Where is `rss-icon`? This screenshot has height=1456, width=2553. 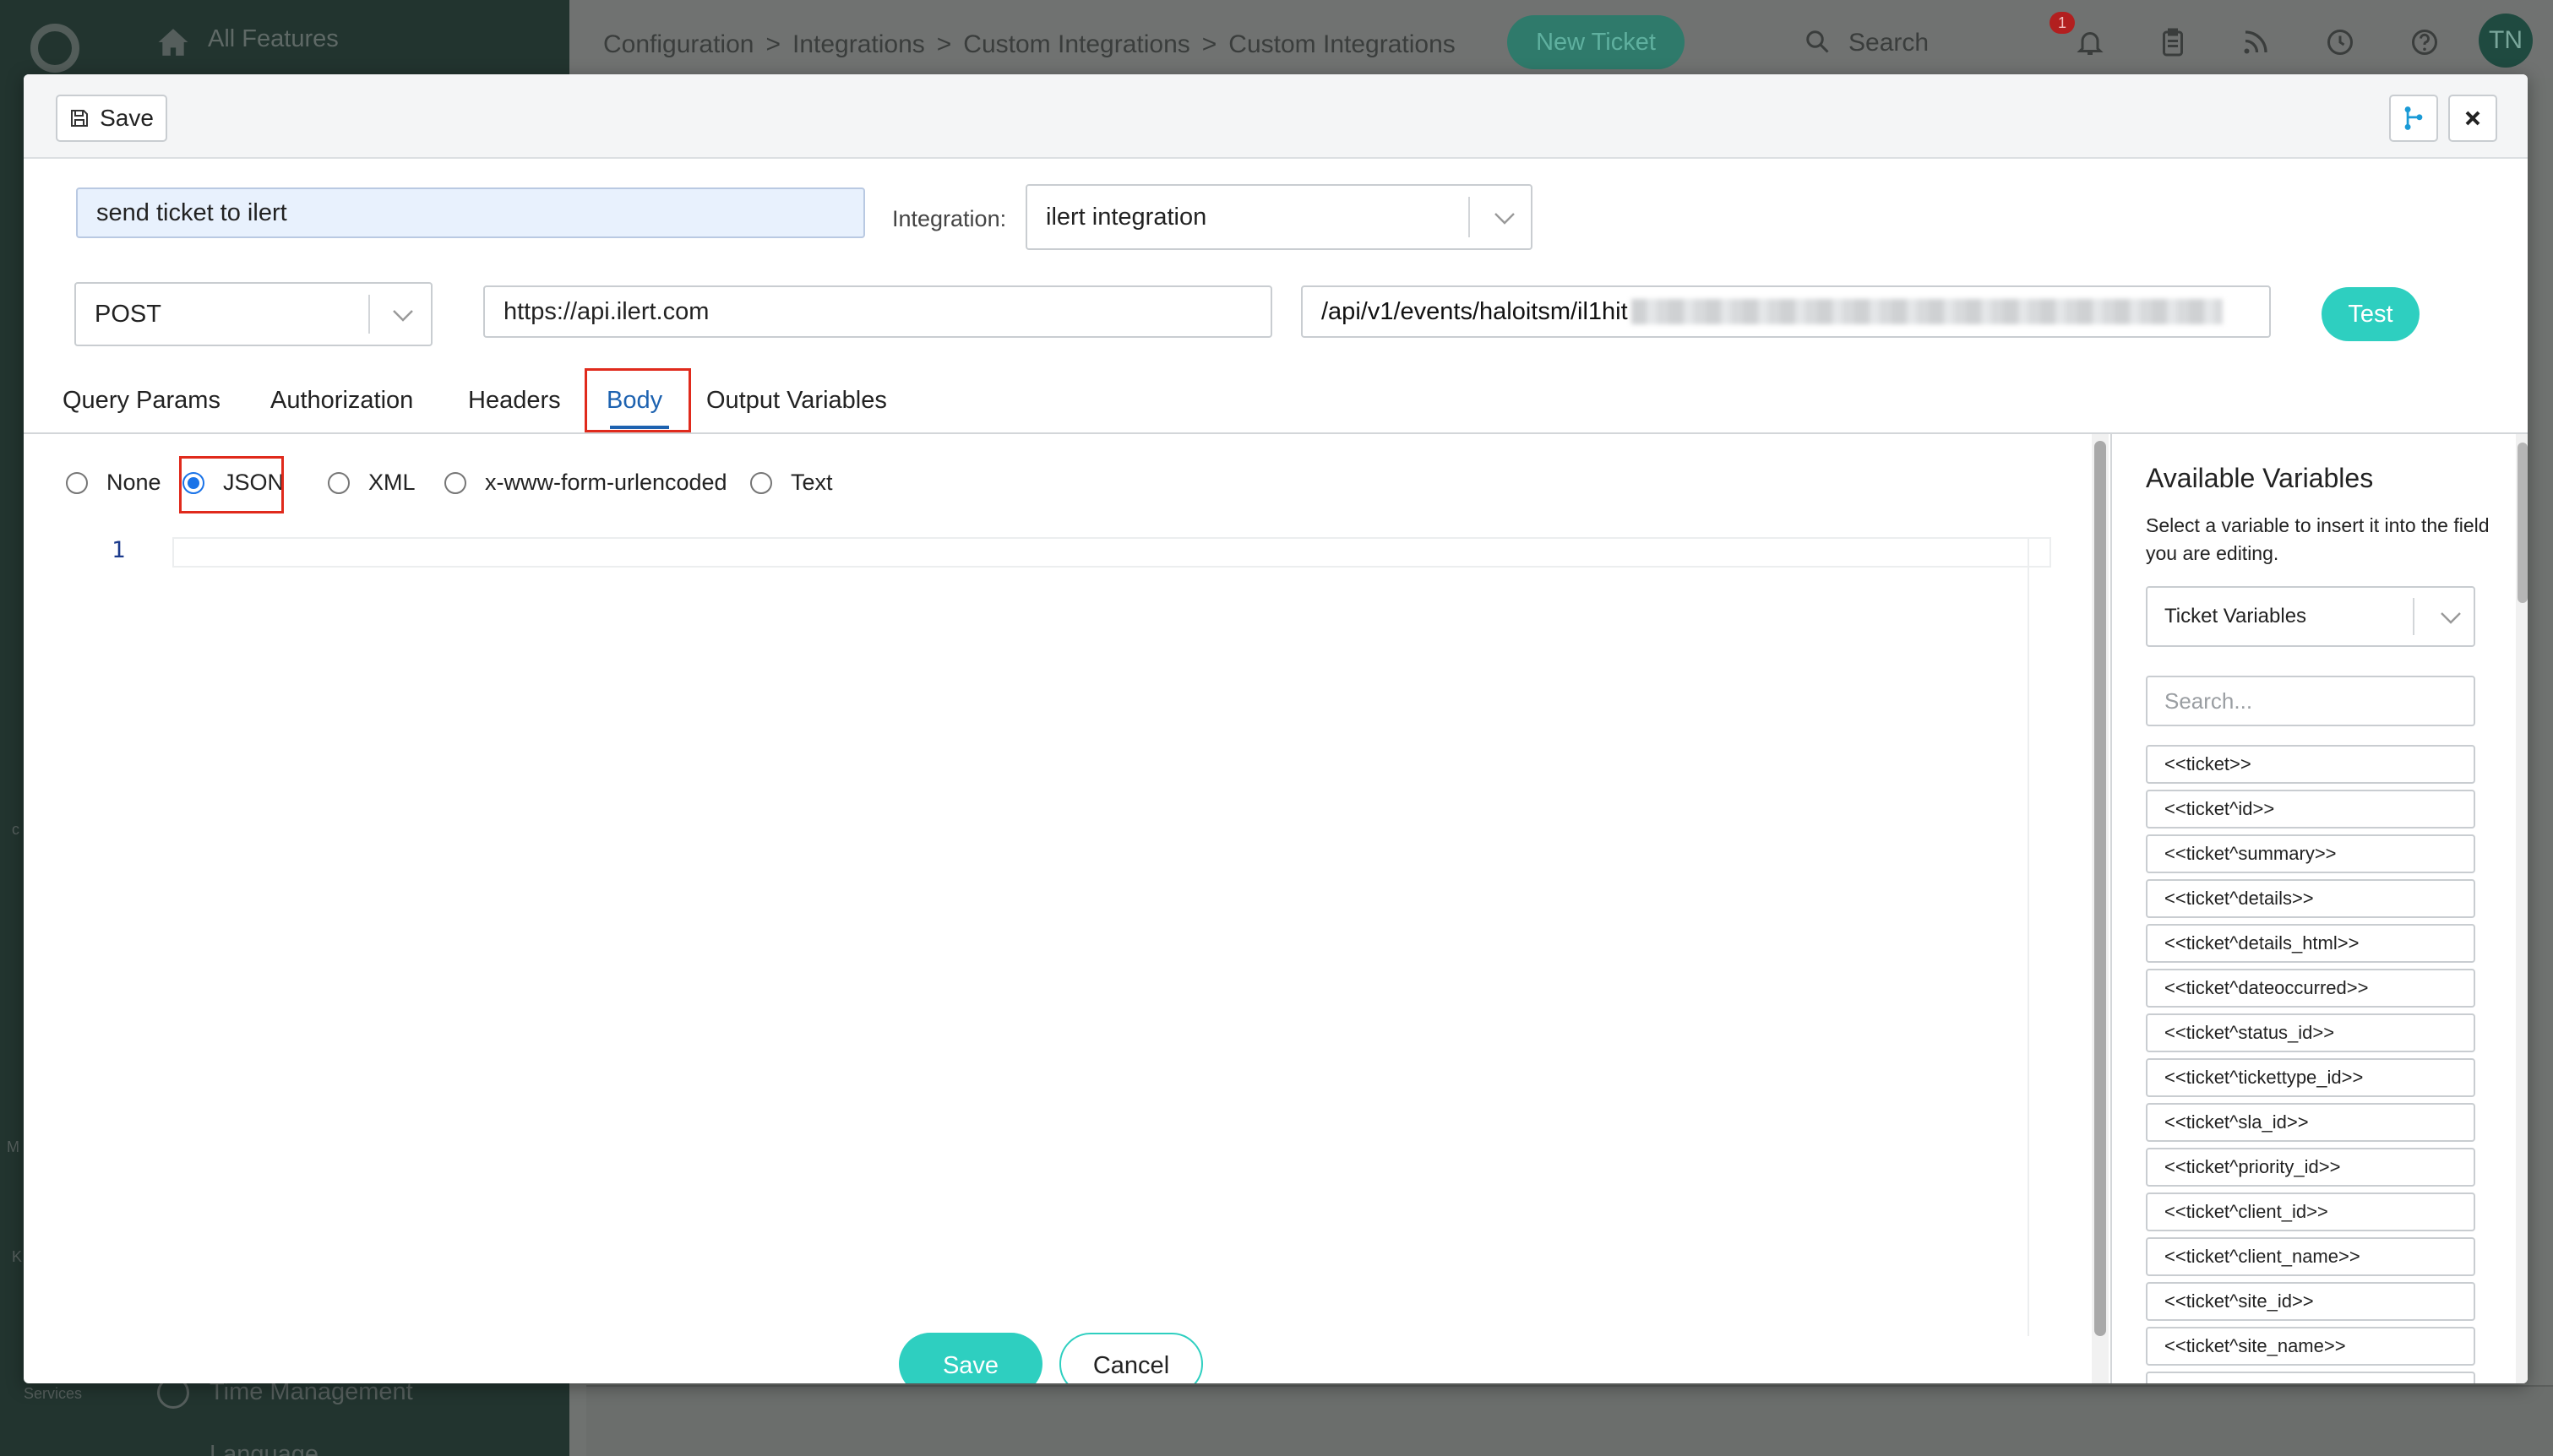 rss-icon is located at coordinates (2255, 42).